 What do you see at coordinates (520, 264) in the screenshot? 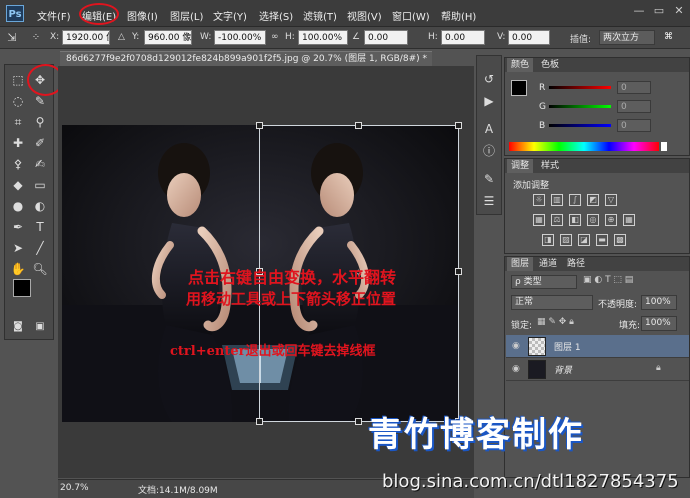
I see `tab-layers: 图层` at bounding box center [520, 264].